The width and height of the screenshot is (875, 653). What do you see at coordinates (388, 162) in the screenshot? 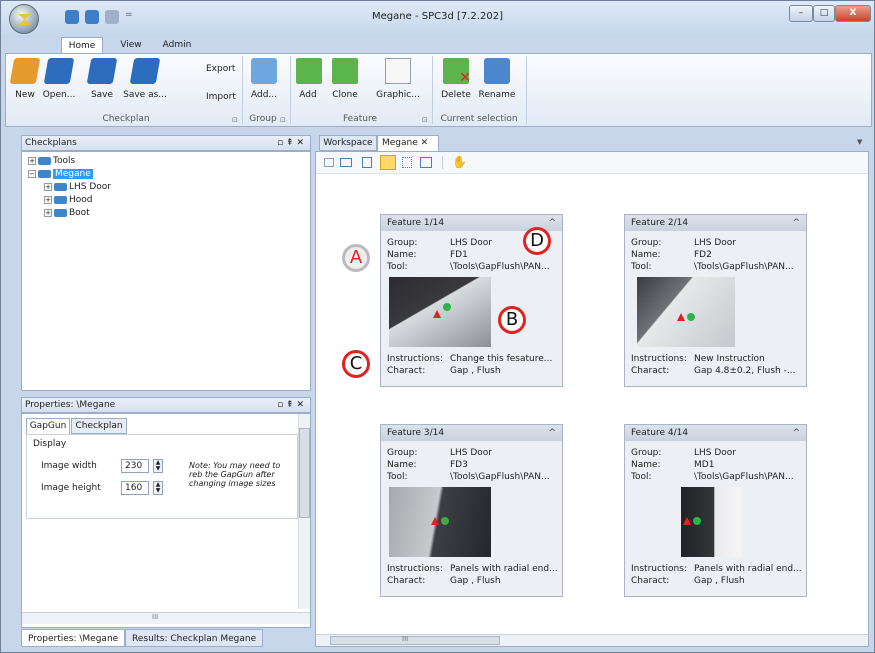
I see `grid-view-icon` at bounding box center [388, 162].